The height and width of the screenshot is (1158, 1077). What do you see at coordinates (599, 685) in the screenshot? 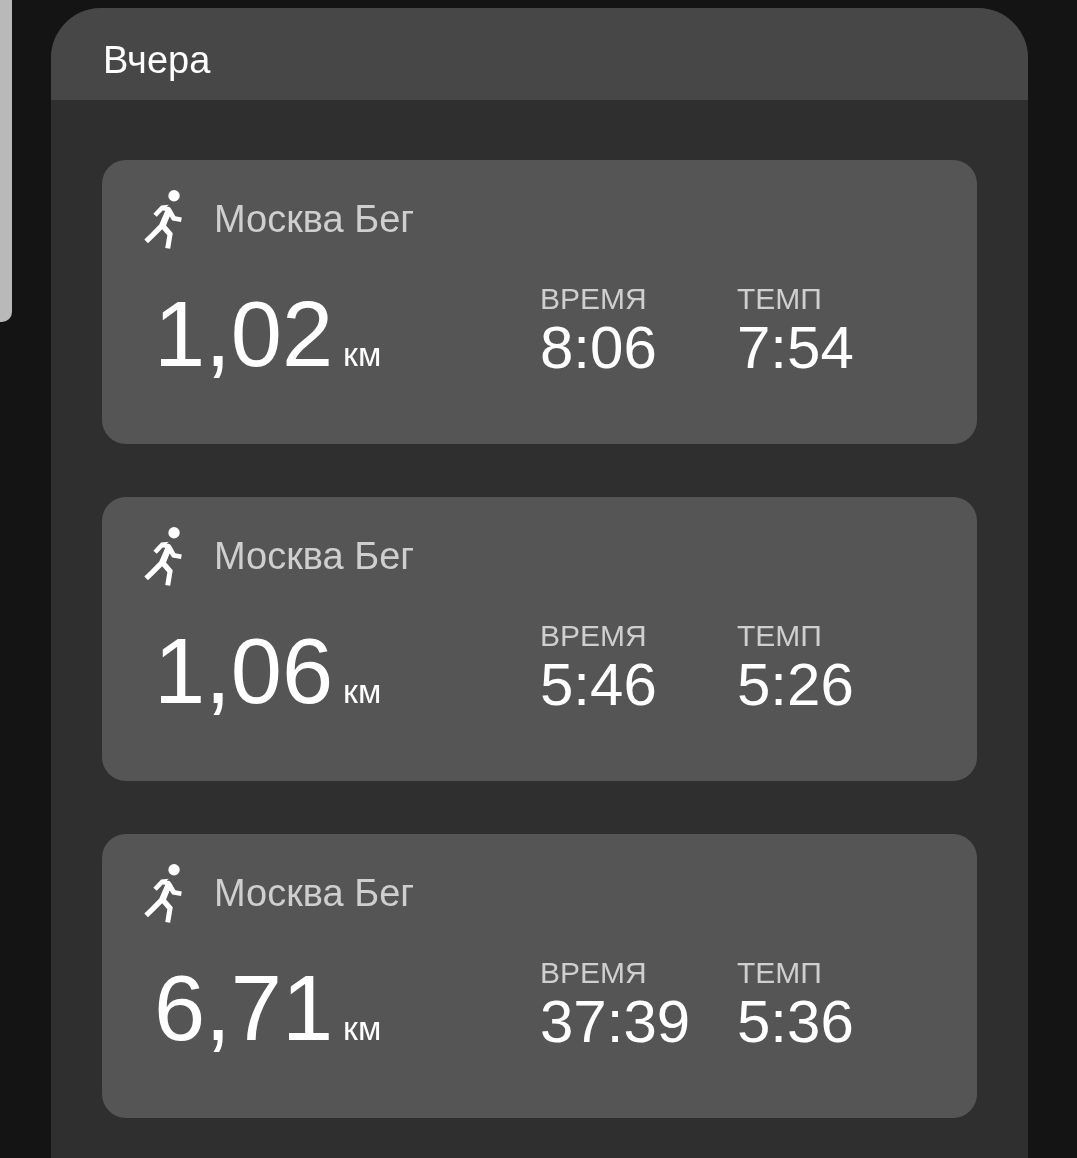
I see `stat-value: 5:46` at bounding box center [599, 685].